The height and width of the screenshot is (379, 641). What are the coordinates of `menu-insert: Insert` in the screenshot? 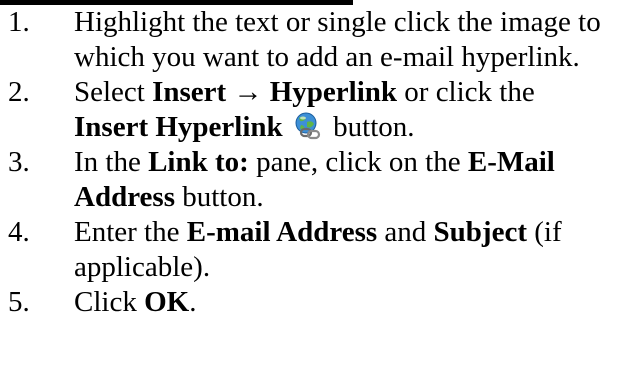 It's located at (189, 92).